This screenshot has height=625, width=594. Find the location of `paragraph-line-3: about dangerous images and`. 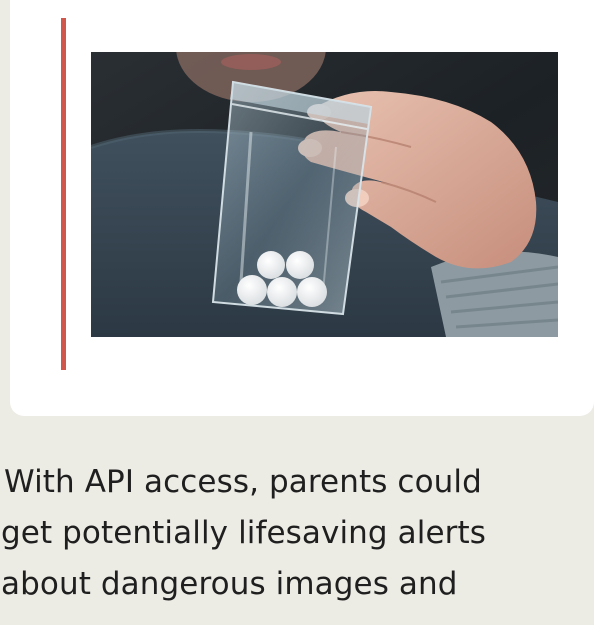

paragraph-line-3: about dangerous images and is located at coordinates (229, 584).